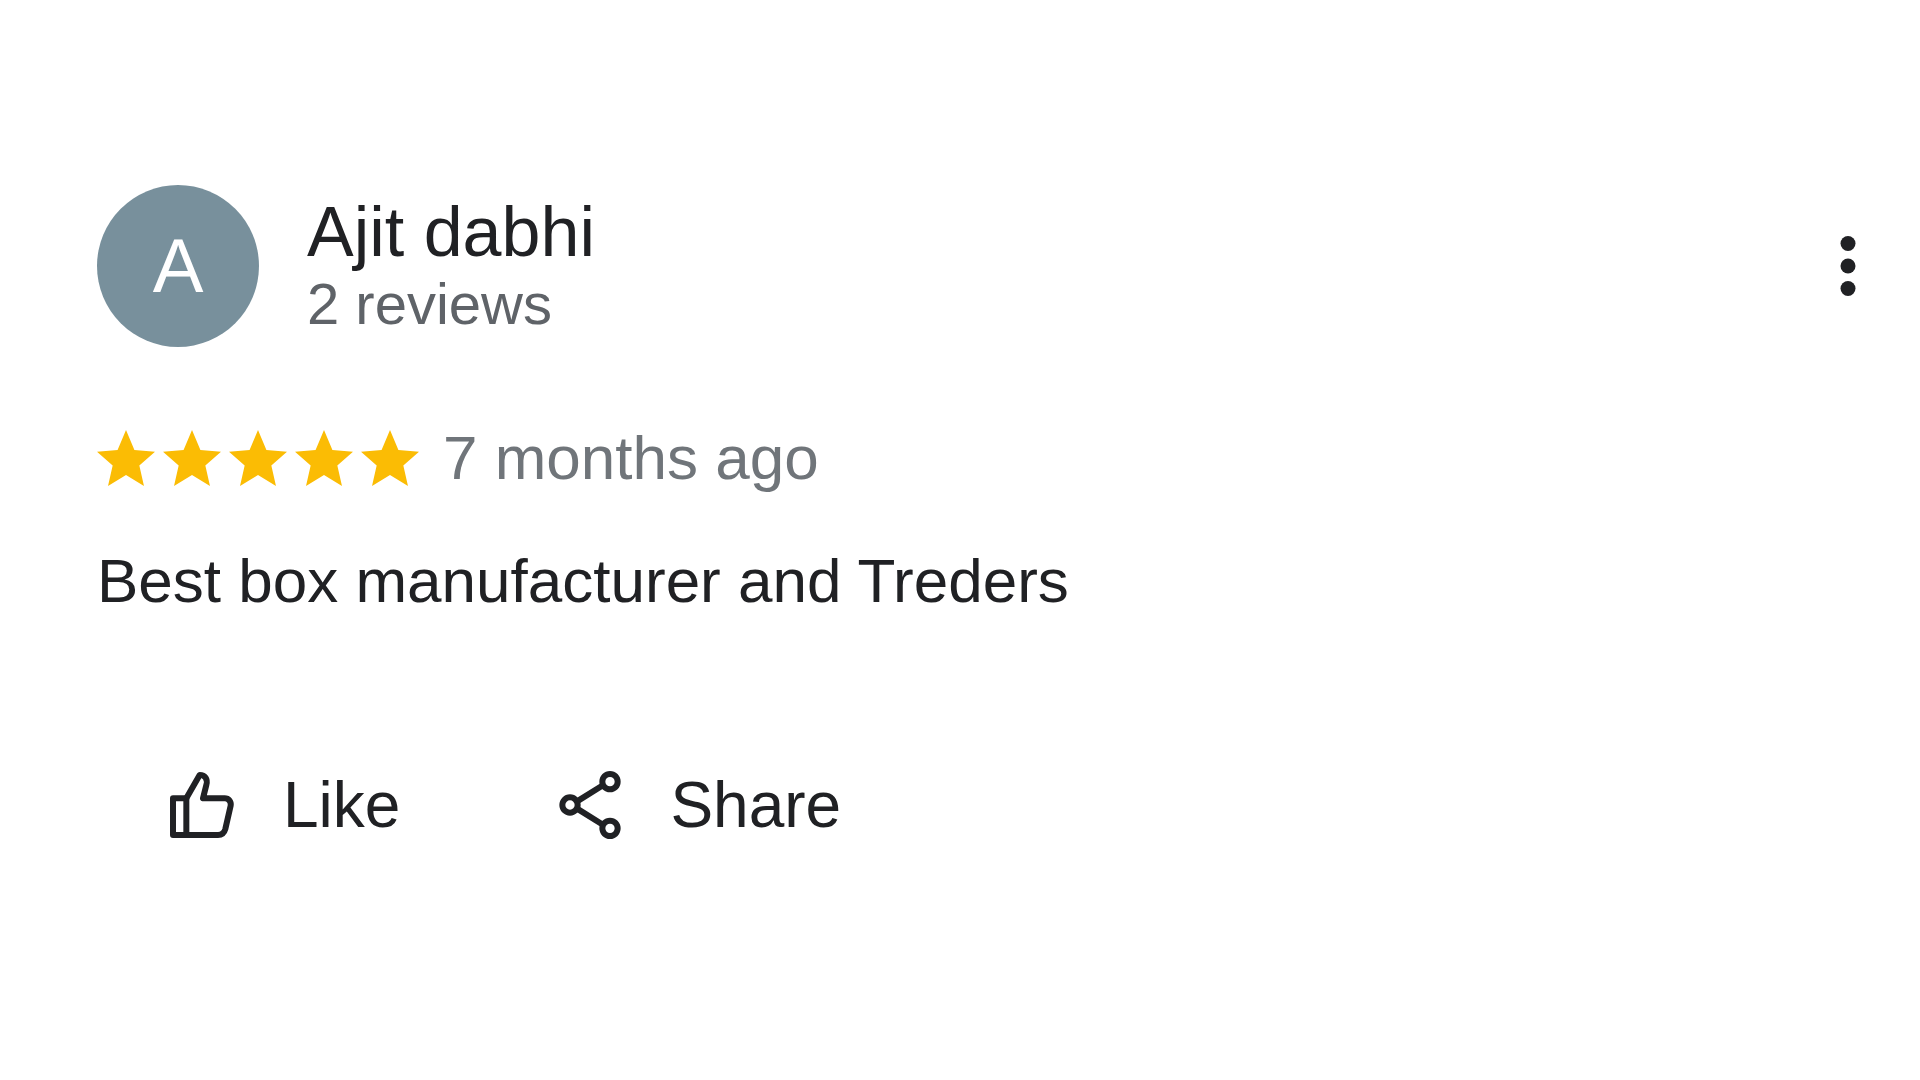 The height and width of the screenshot is (1080, 1920). I want to click on author-review-count: 2 reviews, so click(430, 304).